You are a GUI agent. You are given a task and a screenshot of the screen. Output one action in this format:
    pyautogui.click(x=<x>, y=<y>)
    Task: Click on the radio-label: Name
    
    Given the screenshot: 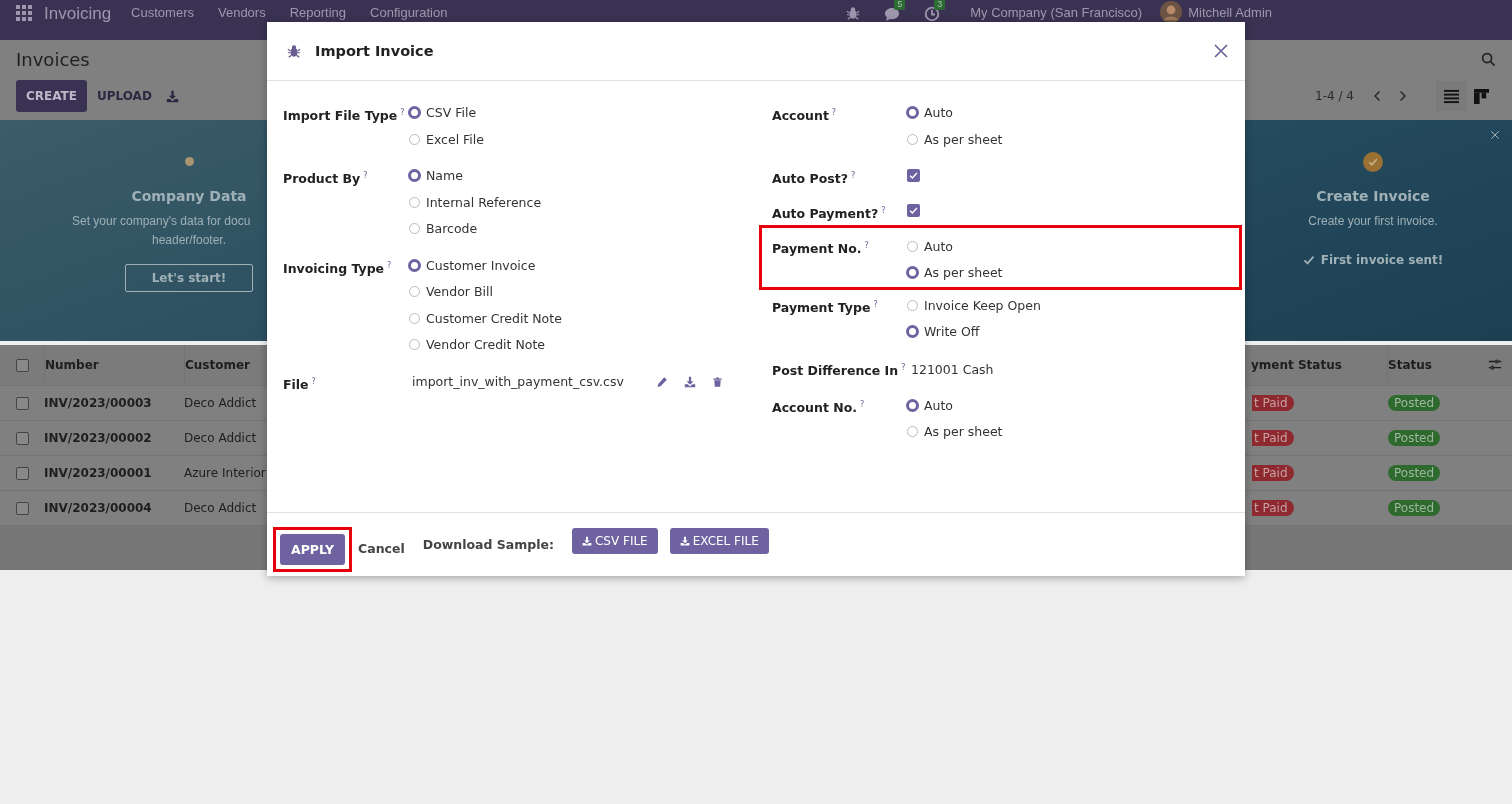 What is the action you would take?
    pyautogui.click(x=444, y=176)
    